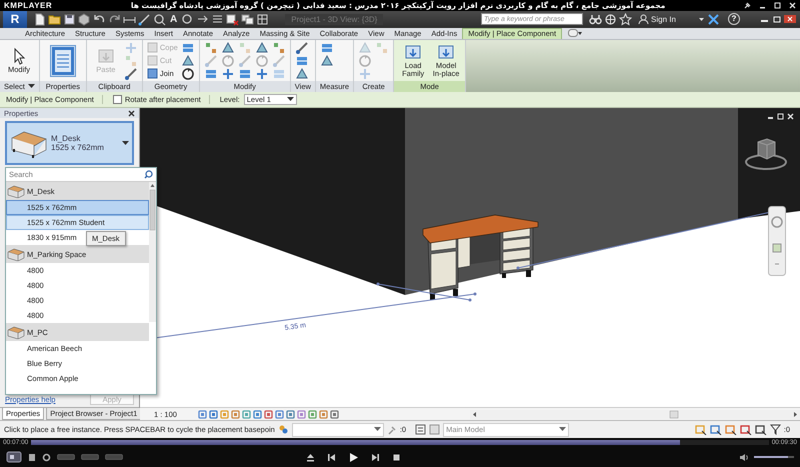 The image size is (800, 467). I want to click on eject-icon, so click(310, 457).